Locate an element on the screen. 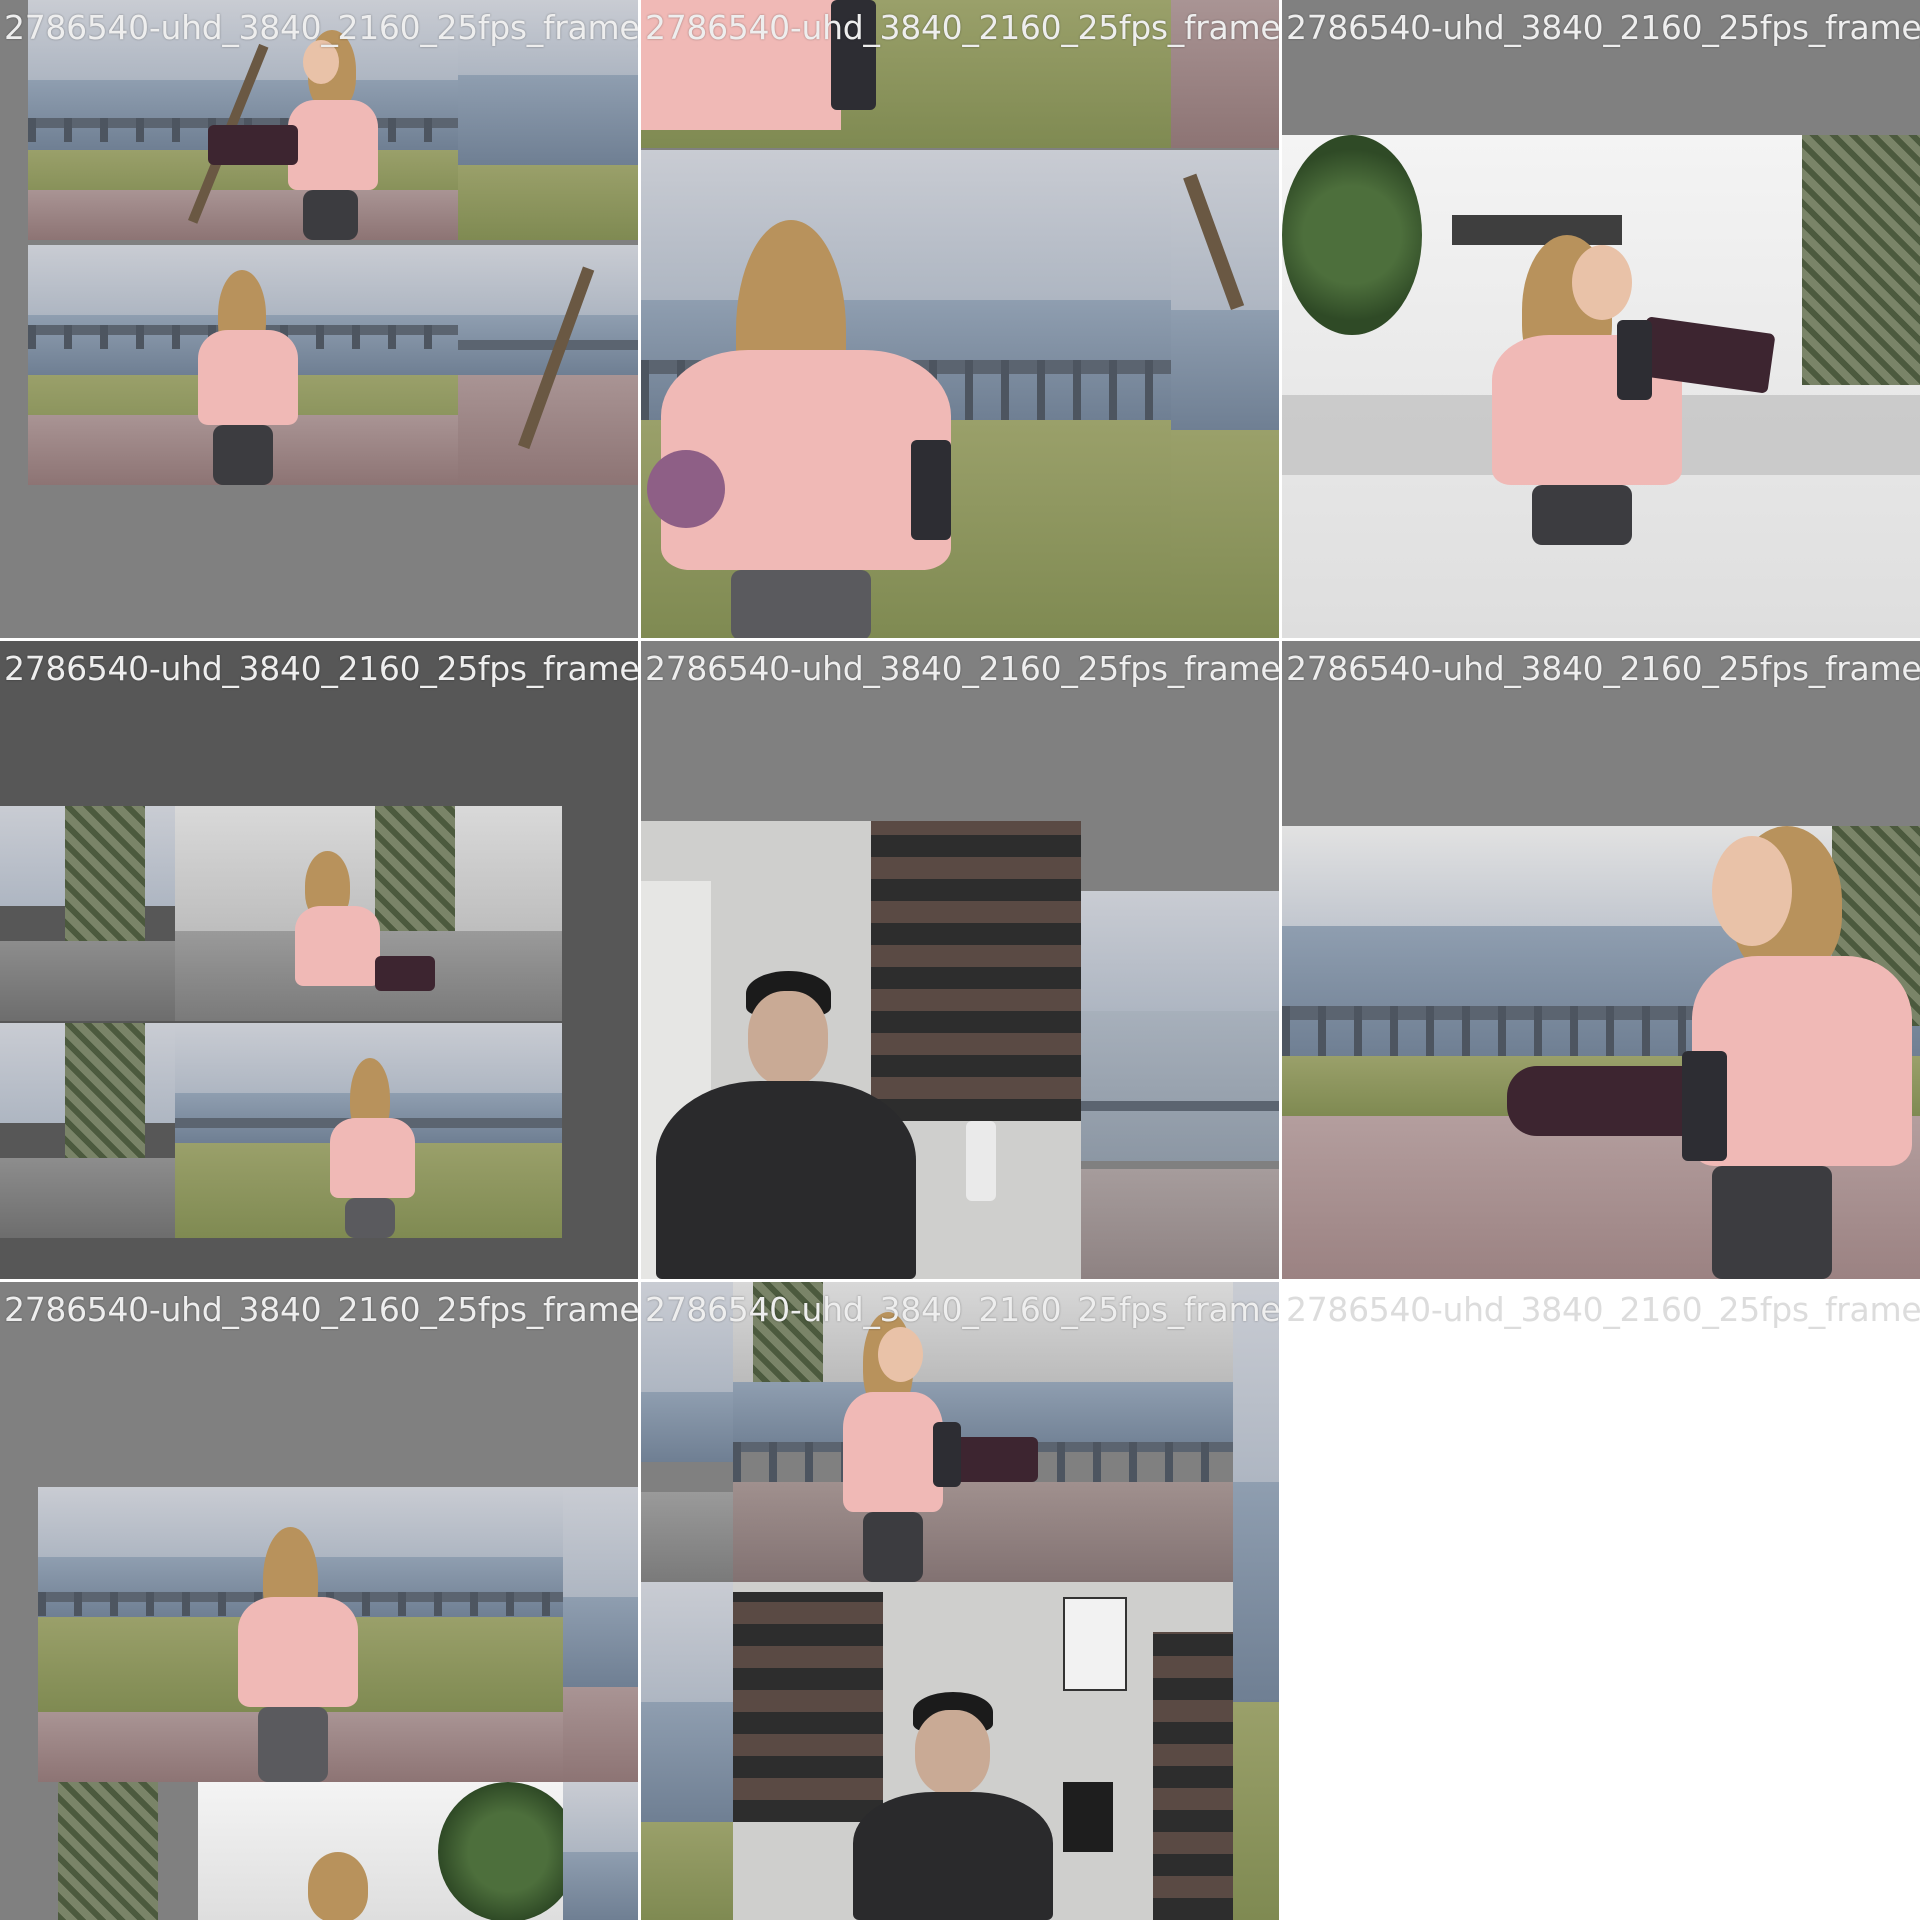 Image resolution: width=1920 pixels, height=1920 pixels. grid-tile-9: 2786540-uhd_3840_2160_25fps_frame_00540. is located at coordinates (1601, 1601).